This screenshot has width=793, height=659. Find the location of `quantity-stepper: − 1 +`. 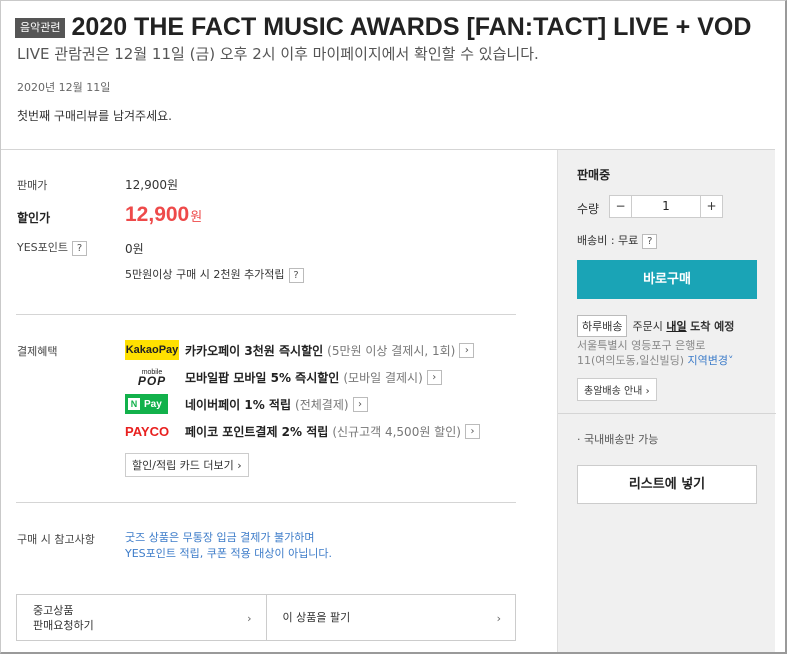

quantity-stepper: − 1 + is located at coordinates (666, 206).